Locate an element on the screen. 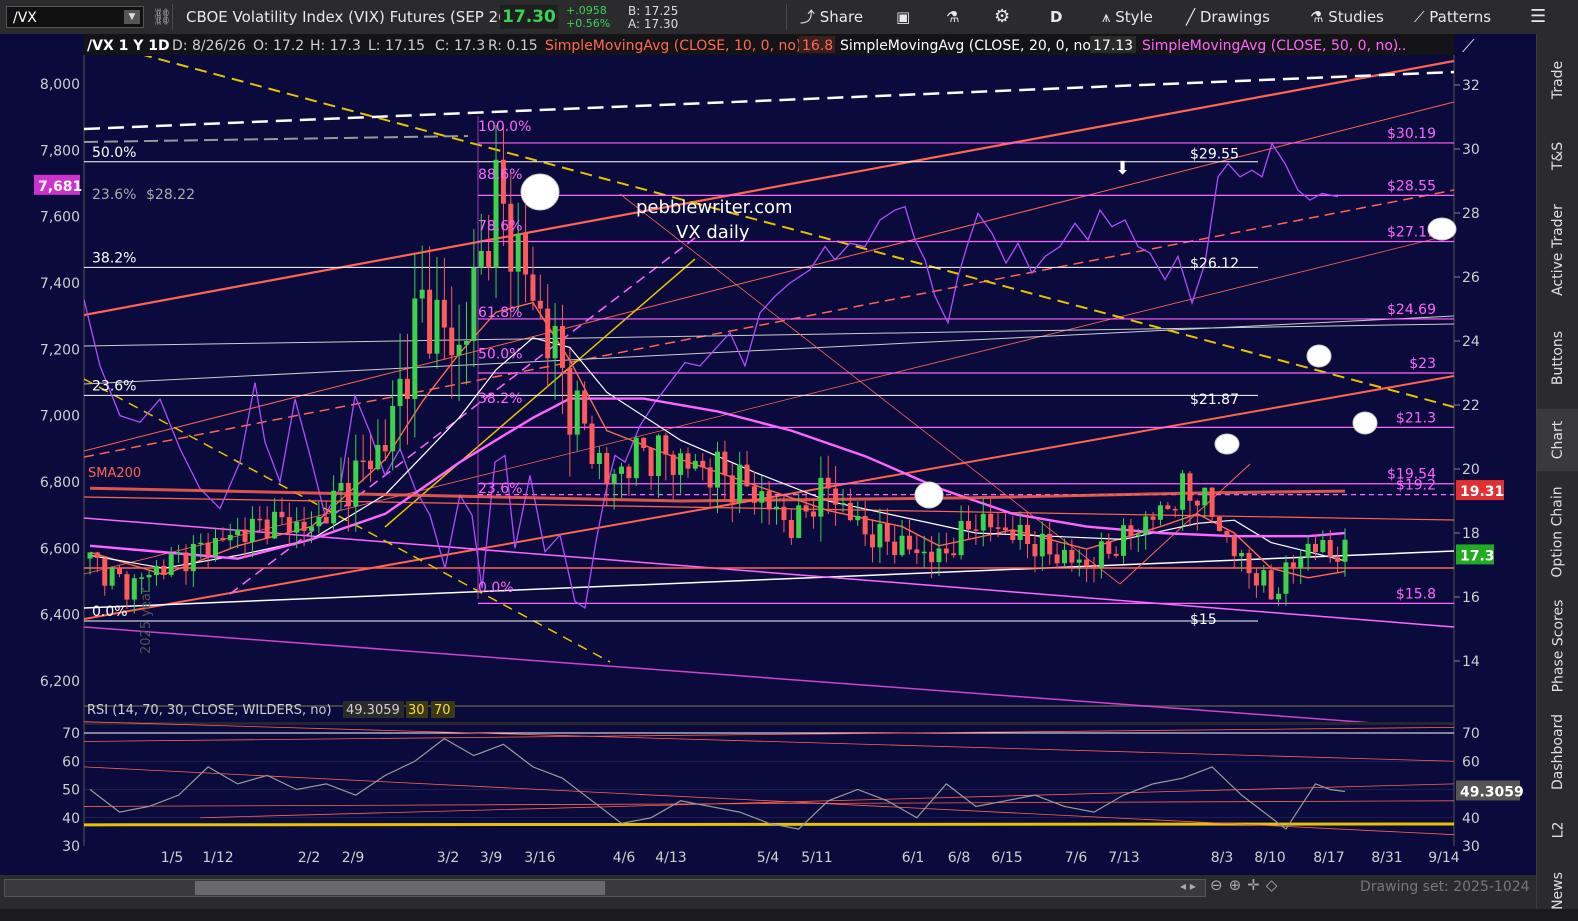 The width and height of the screenshot is (1578, 921). symbol-input: /VX ▼ is located at coordinates (75, 17).